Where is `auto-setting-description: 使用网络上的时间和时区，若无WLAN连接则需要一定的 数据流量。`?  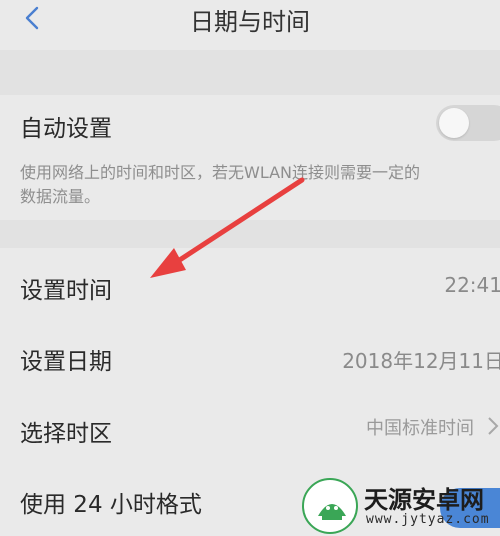
auto-setting-description: 使用网络上的时间和时区，若无WLAN连接则需要一定的 数据流量。 is located at coordinates (260, 185).